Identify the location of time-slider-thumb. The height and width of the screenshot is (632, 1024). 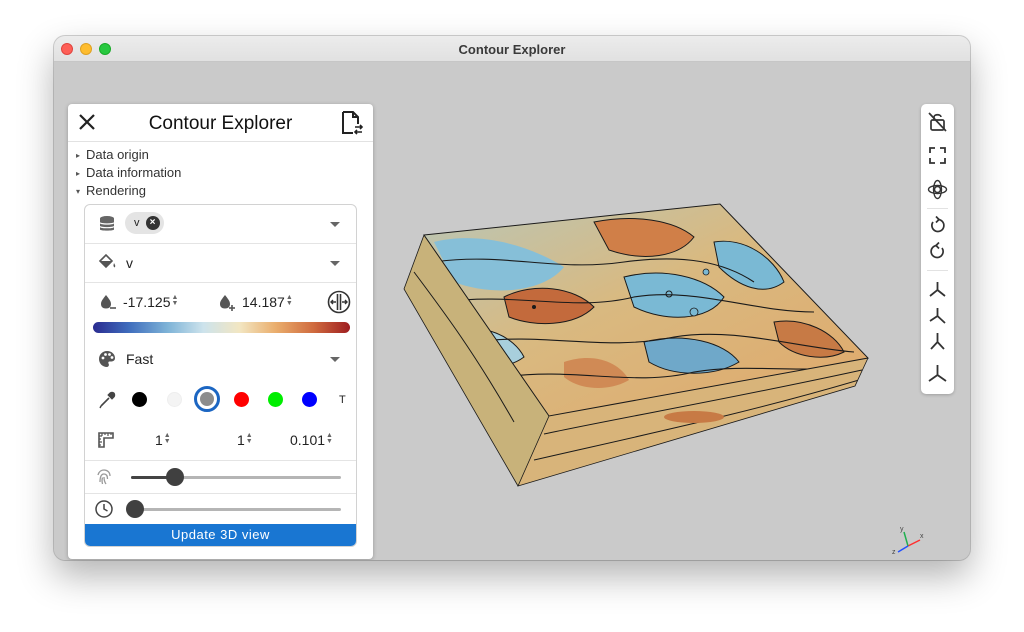
(135, 509).